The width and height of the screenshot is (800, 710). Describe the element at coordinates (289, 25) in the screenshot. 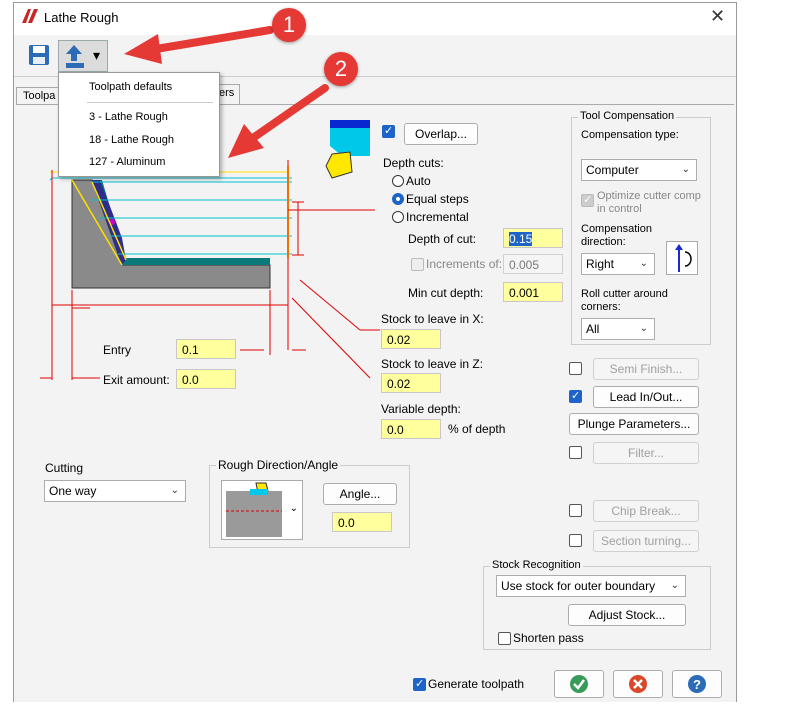

I see `callout-badge-1: 1` at that location.